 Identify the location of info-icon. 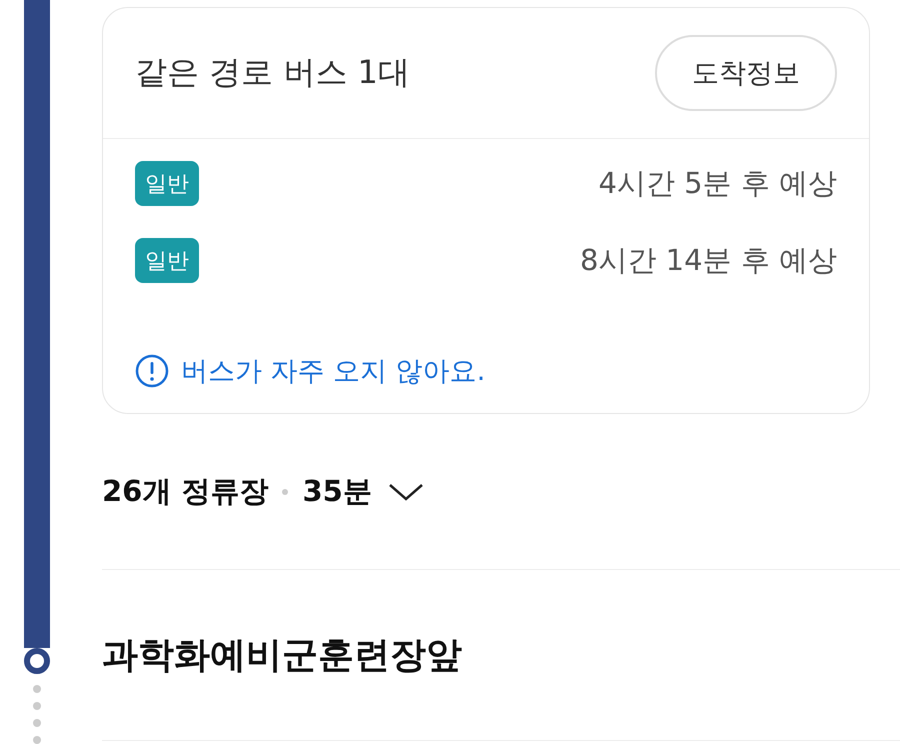
(152, 371).